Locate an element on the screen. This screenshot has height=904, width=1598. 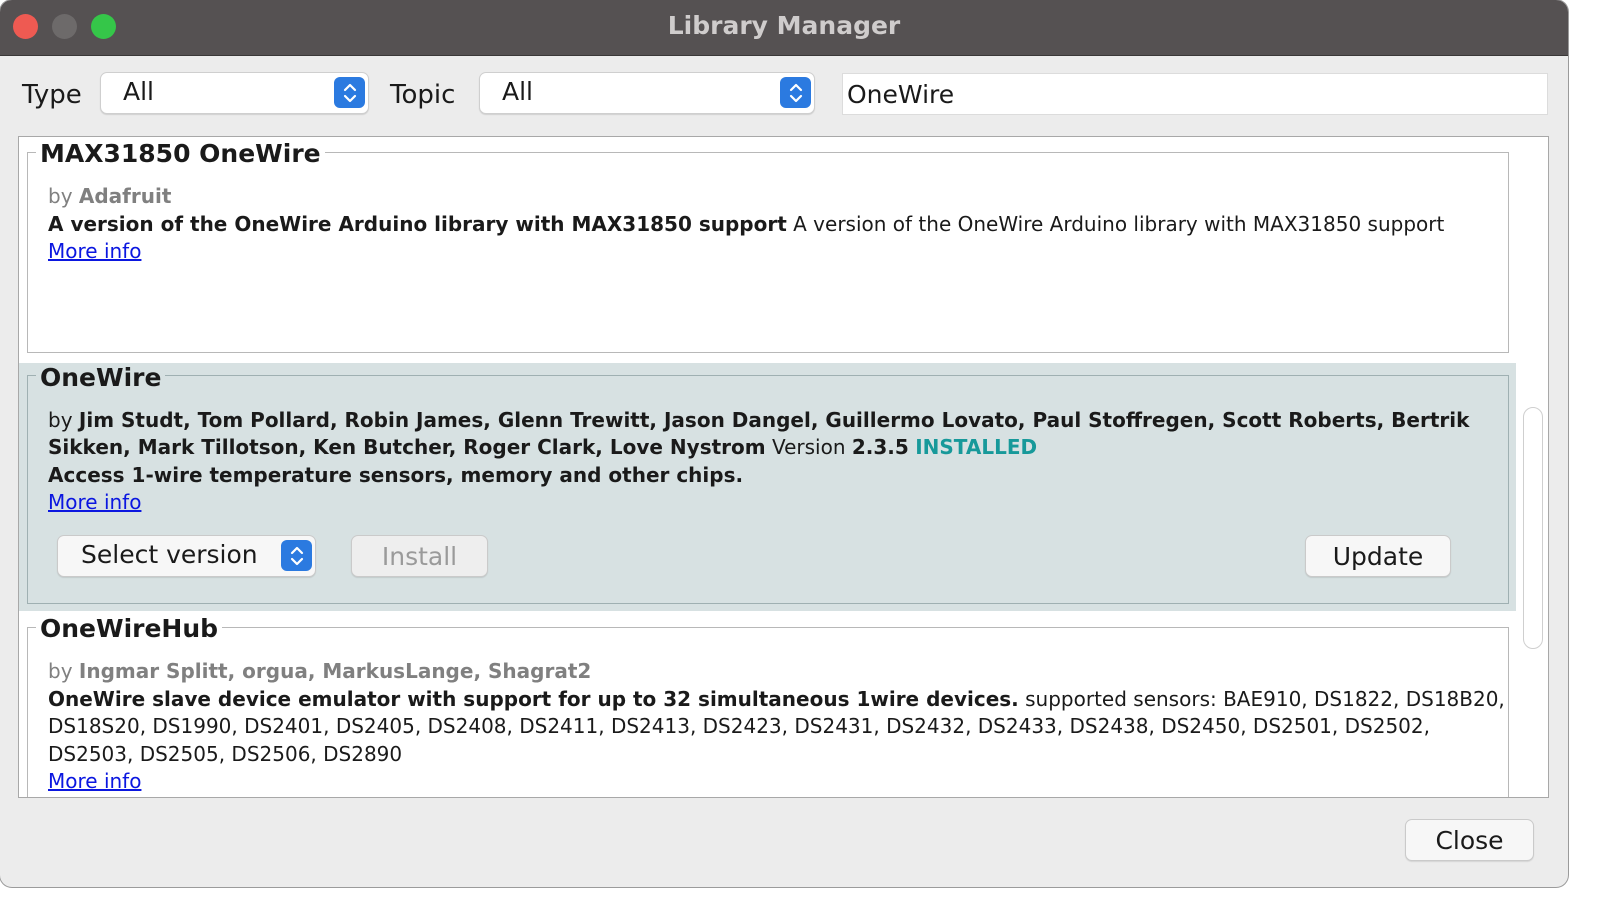
library-author-line: by Adafruit is located at coordinates (109, 196).